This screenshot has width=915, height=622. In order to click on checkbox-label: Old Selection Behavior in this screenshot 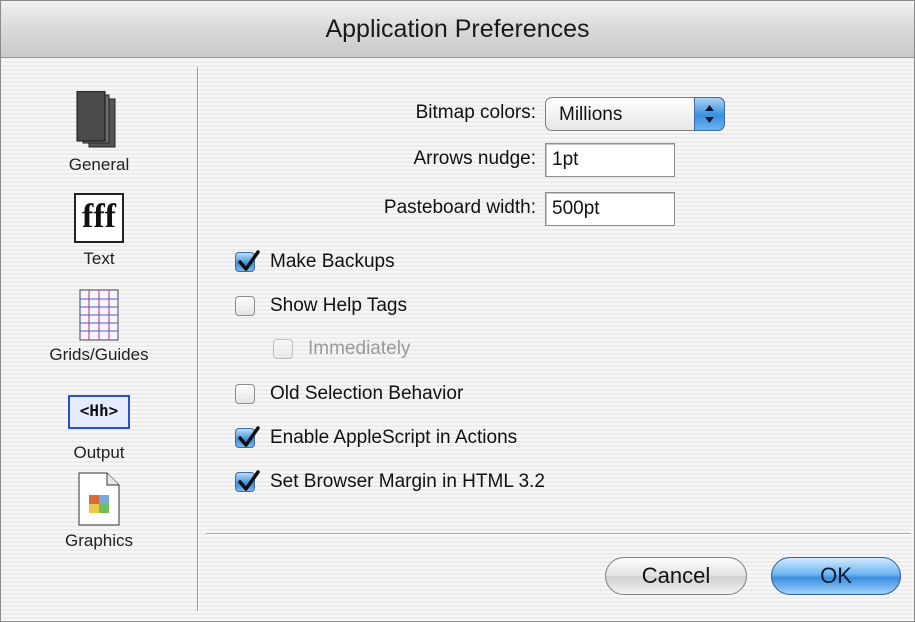, I will do `click(367, 393)`.